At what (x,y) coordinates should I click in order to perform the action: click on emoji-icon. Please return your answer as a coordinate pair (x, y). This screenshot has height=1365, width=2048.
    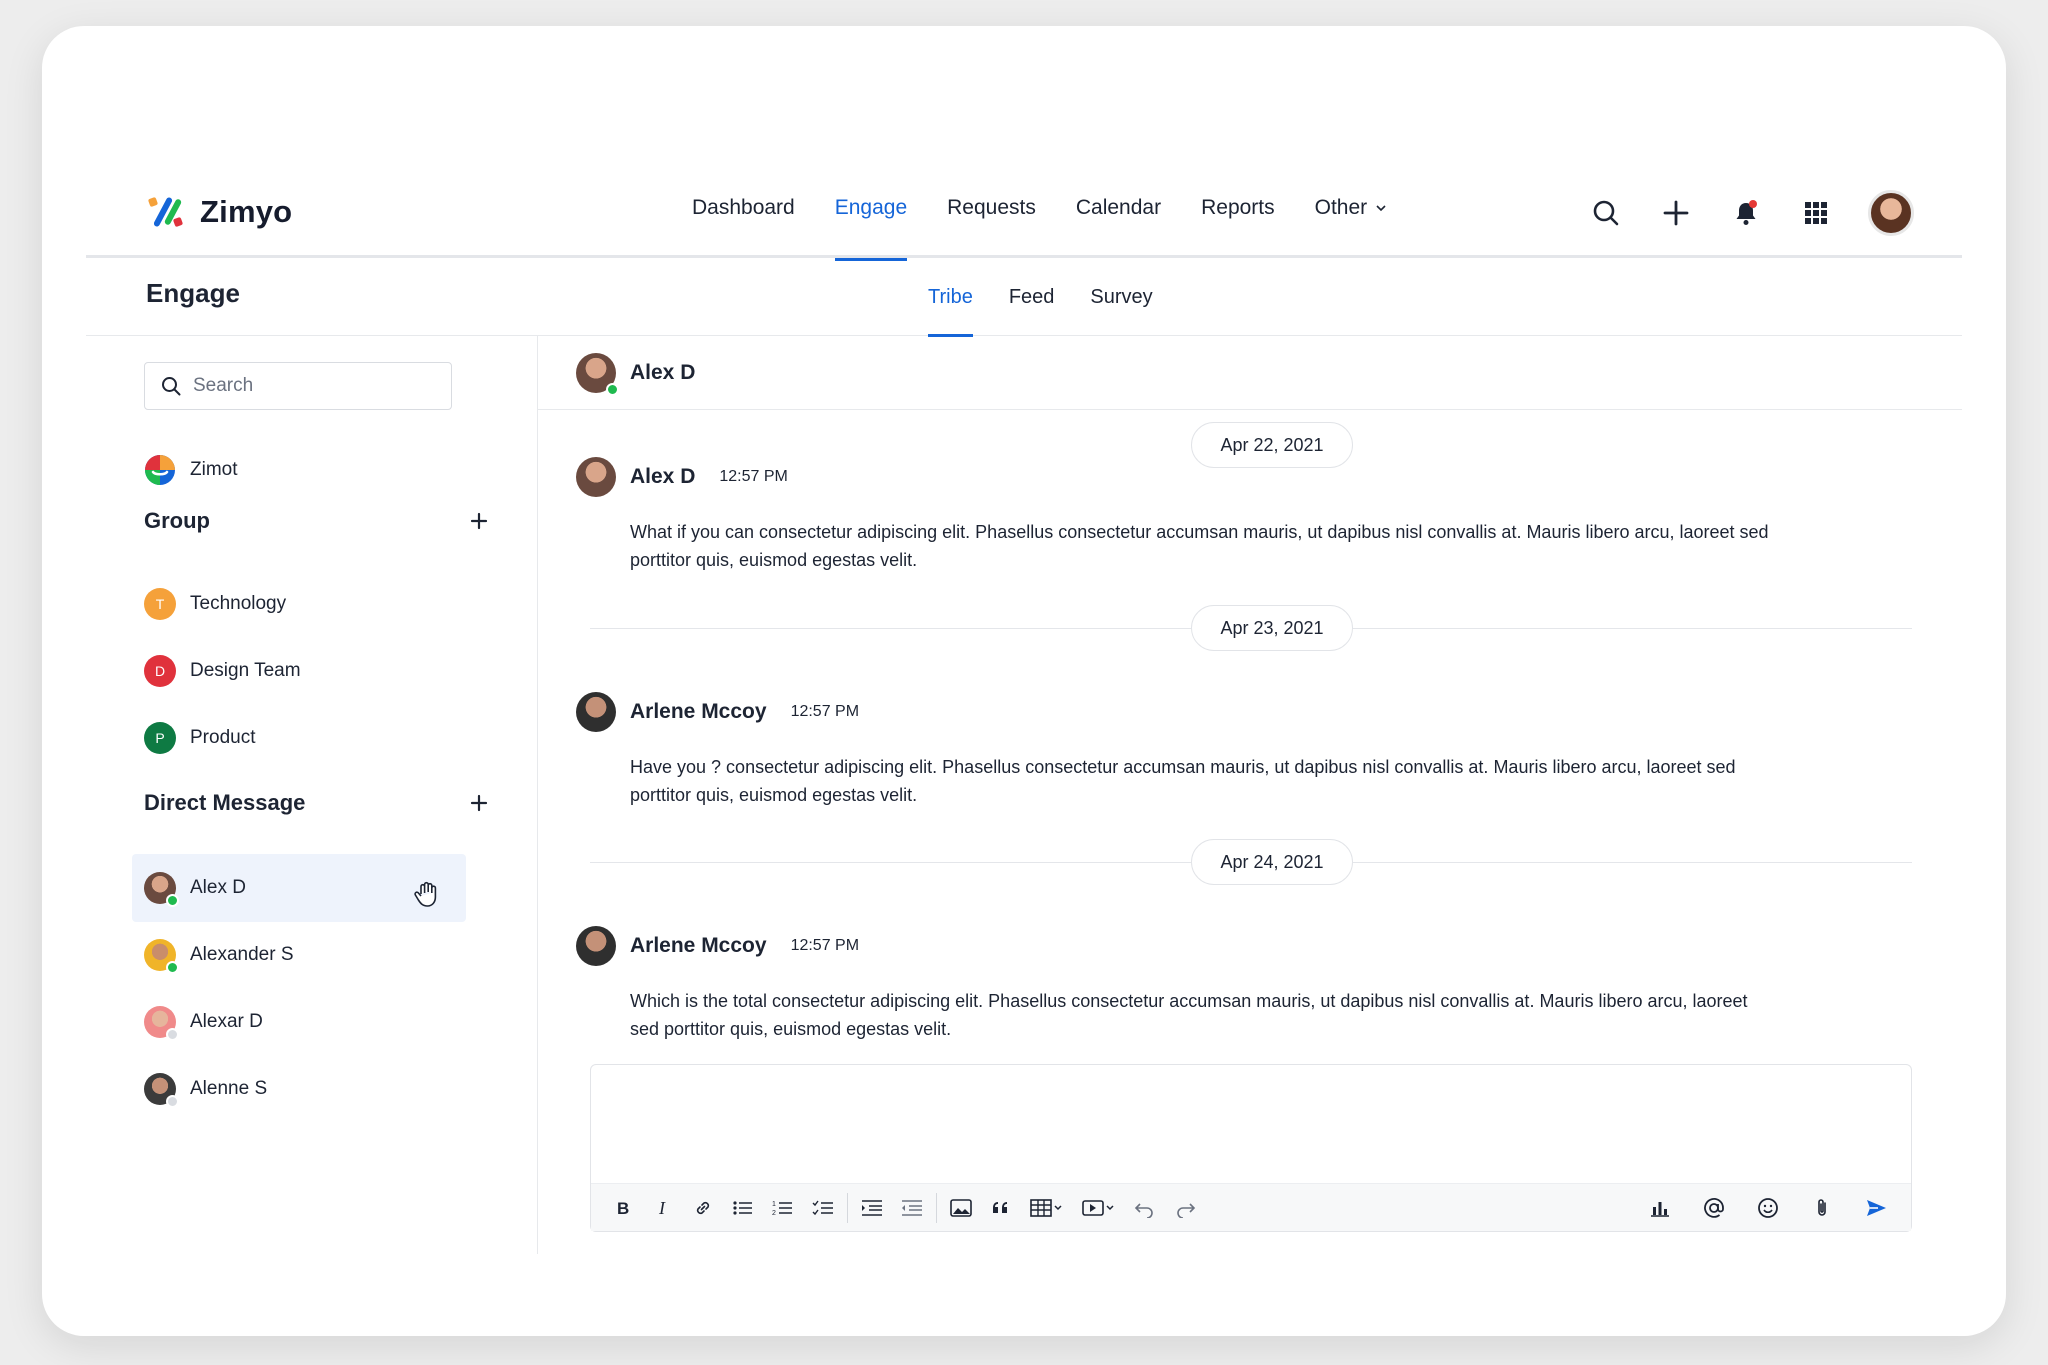
    Looking at the image, I should click on (1768, 1208).